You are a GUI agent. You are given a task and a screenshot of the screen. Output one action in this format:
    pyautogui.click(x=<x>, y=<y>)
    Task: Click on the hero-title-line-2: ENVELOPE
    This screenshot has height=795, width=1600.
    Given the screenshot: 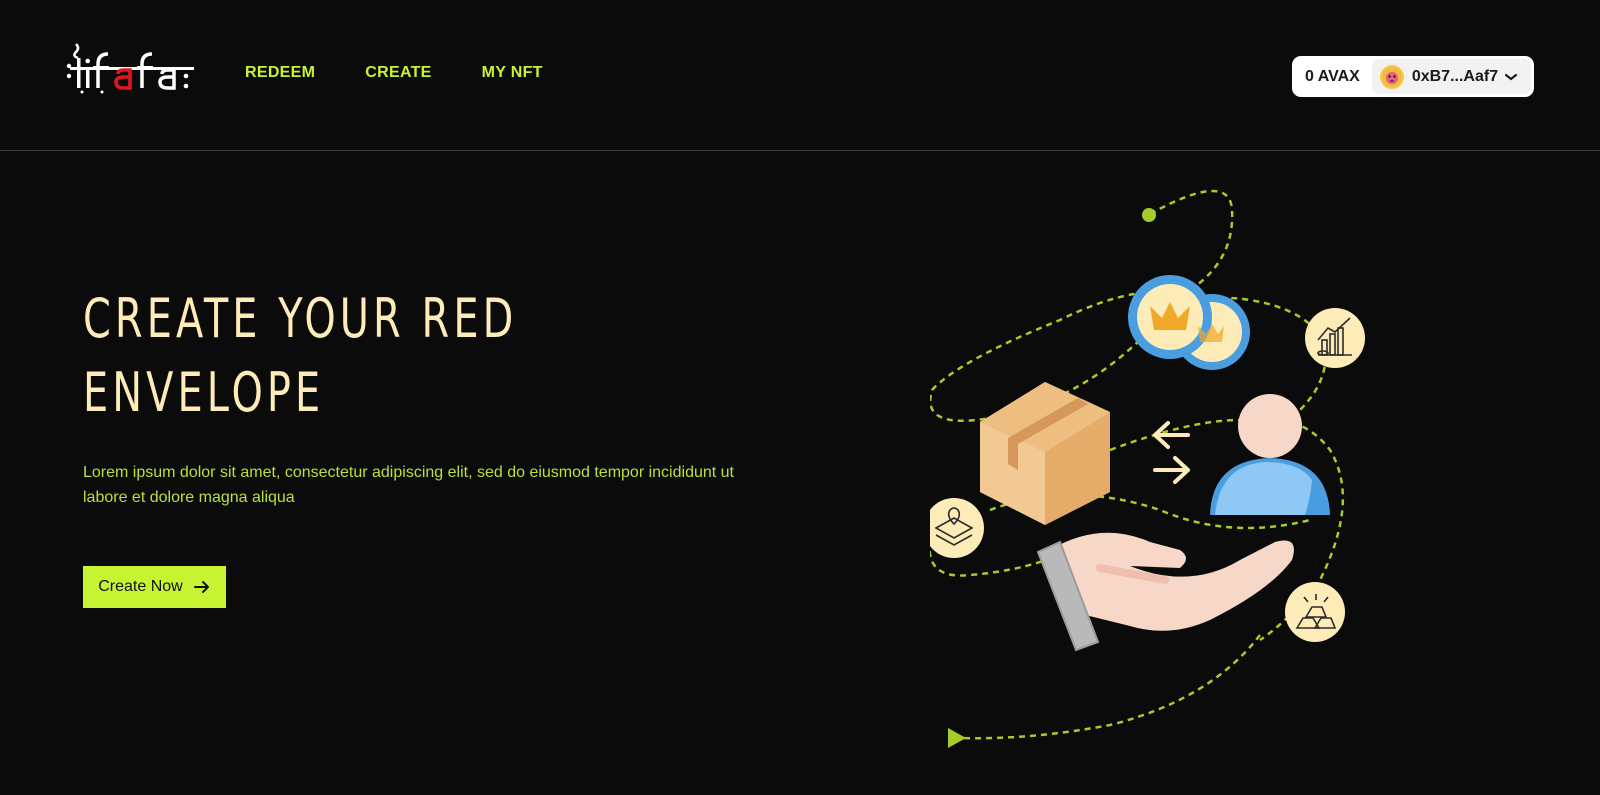 What is the action you would take?
    pyautogui.click(x=204, y=392)
    